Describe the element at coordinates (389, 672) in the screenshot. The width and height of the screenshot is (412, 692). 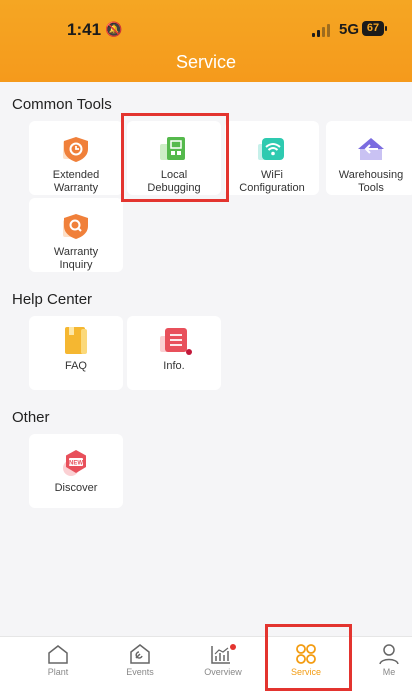
I see `tab-label: Me` at that location.